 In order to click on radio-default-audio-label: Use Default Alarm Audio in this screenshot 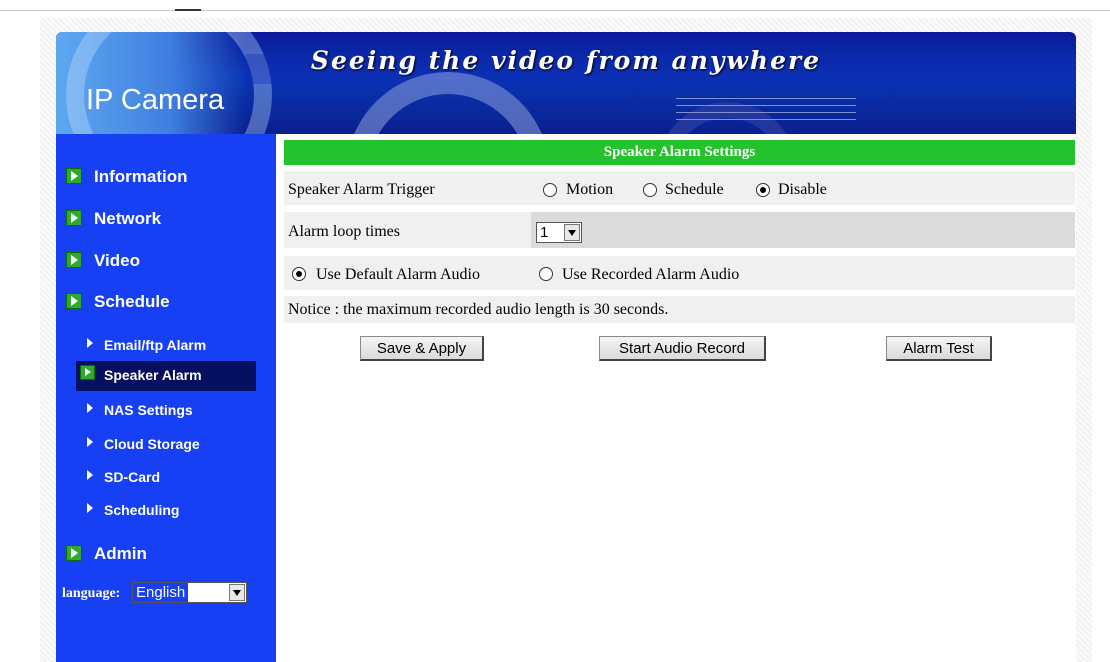, I will do `click(398, 274)`.